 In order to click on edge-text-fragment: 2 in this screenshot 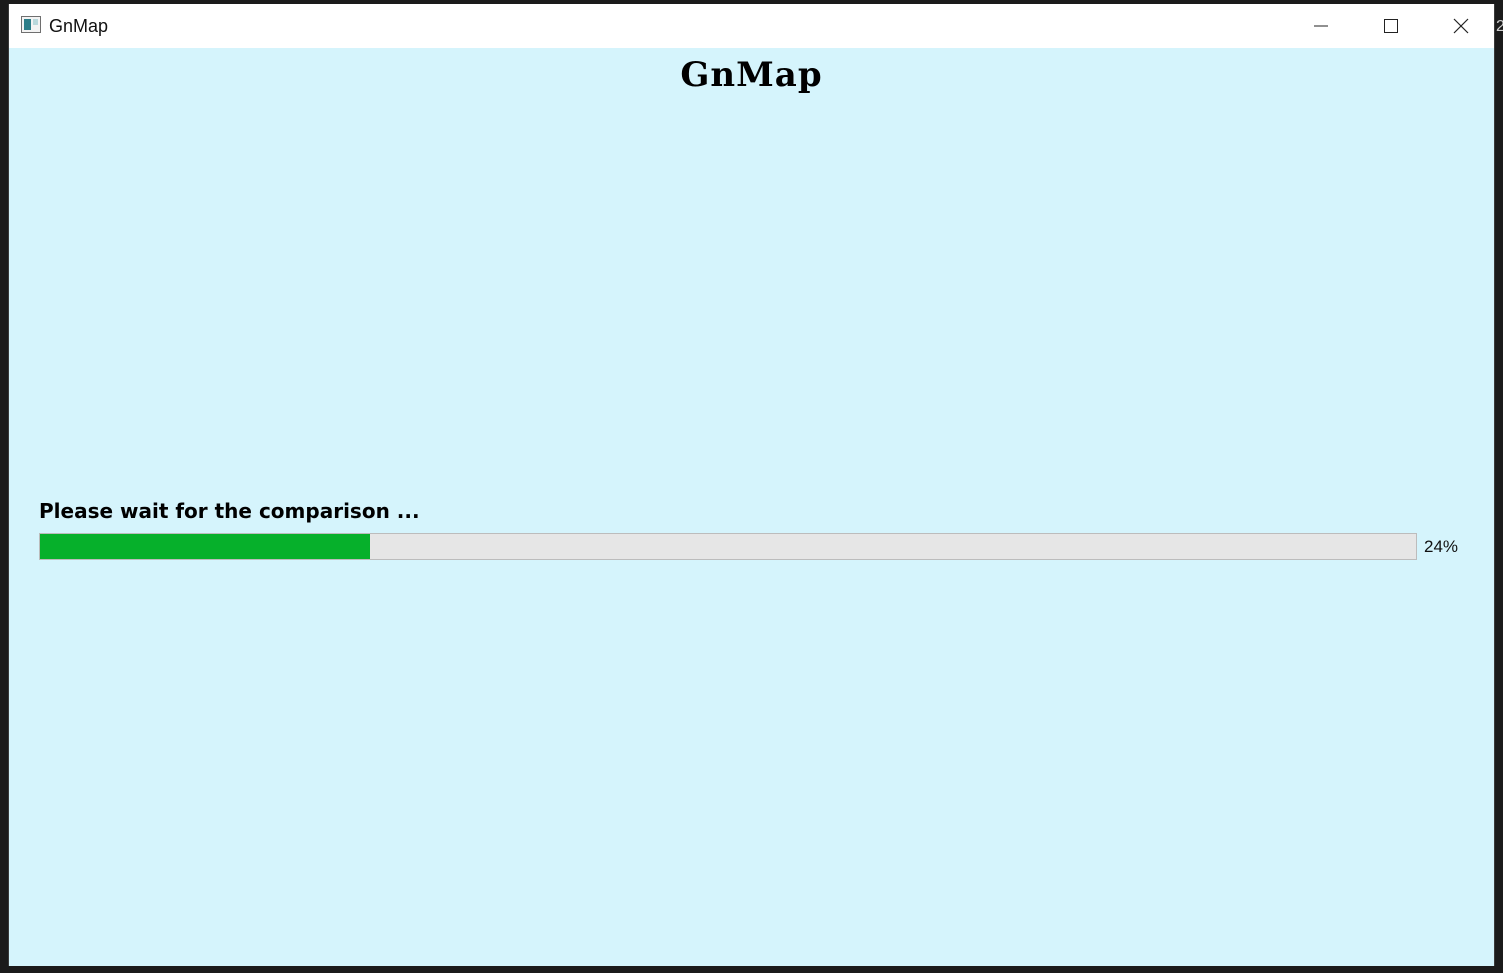, I will do `click(1499, 26)`.